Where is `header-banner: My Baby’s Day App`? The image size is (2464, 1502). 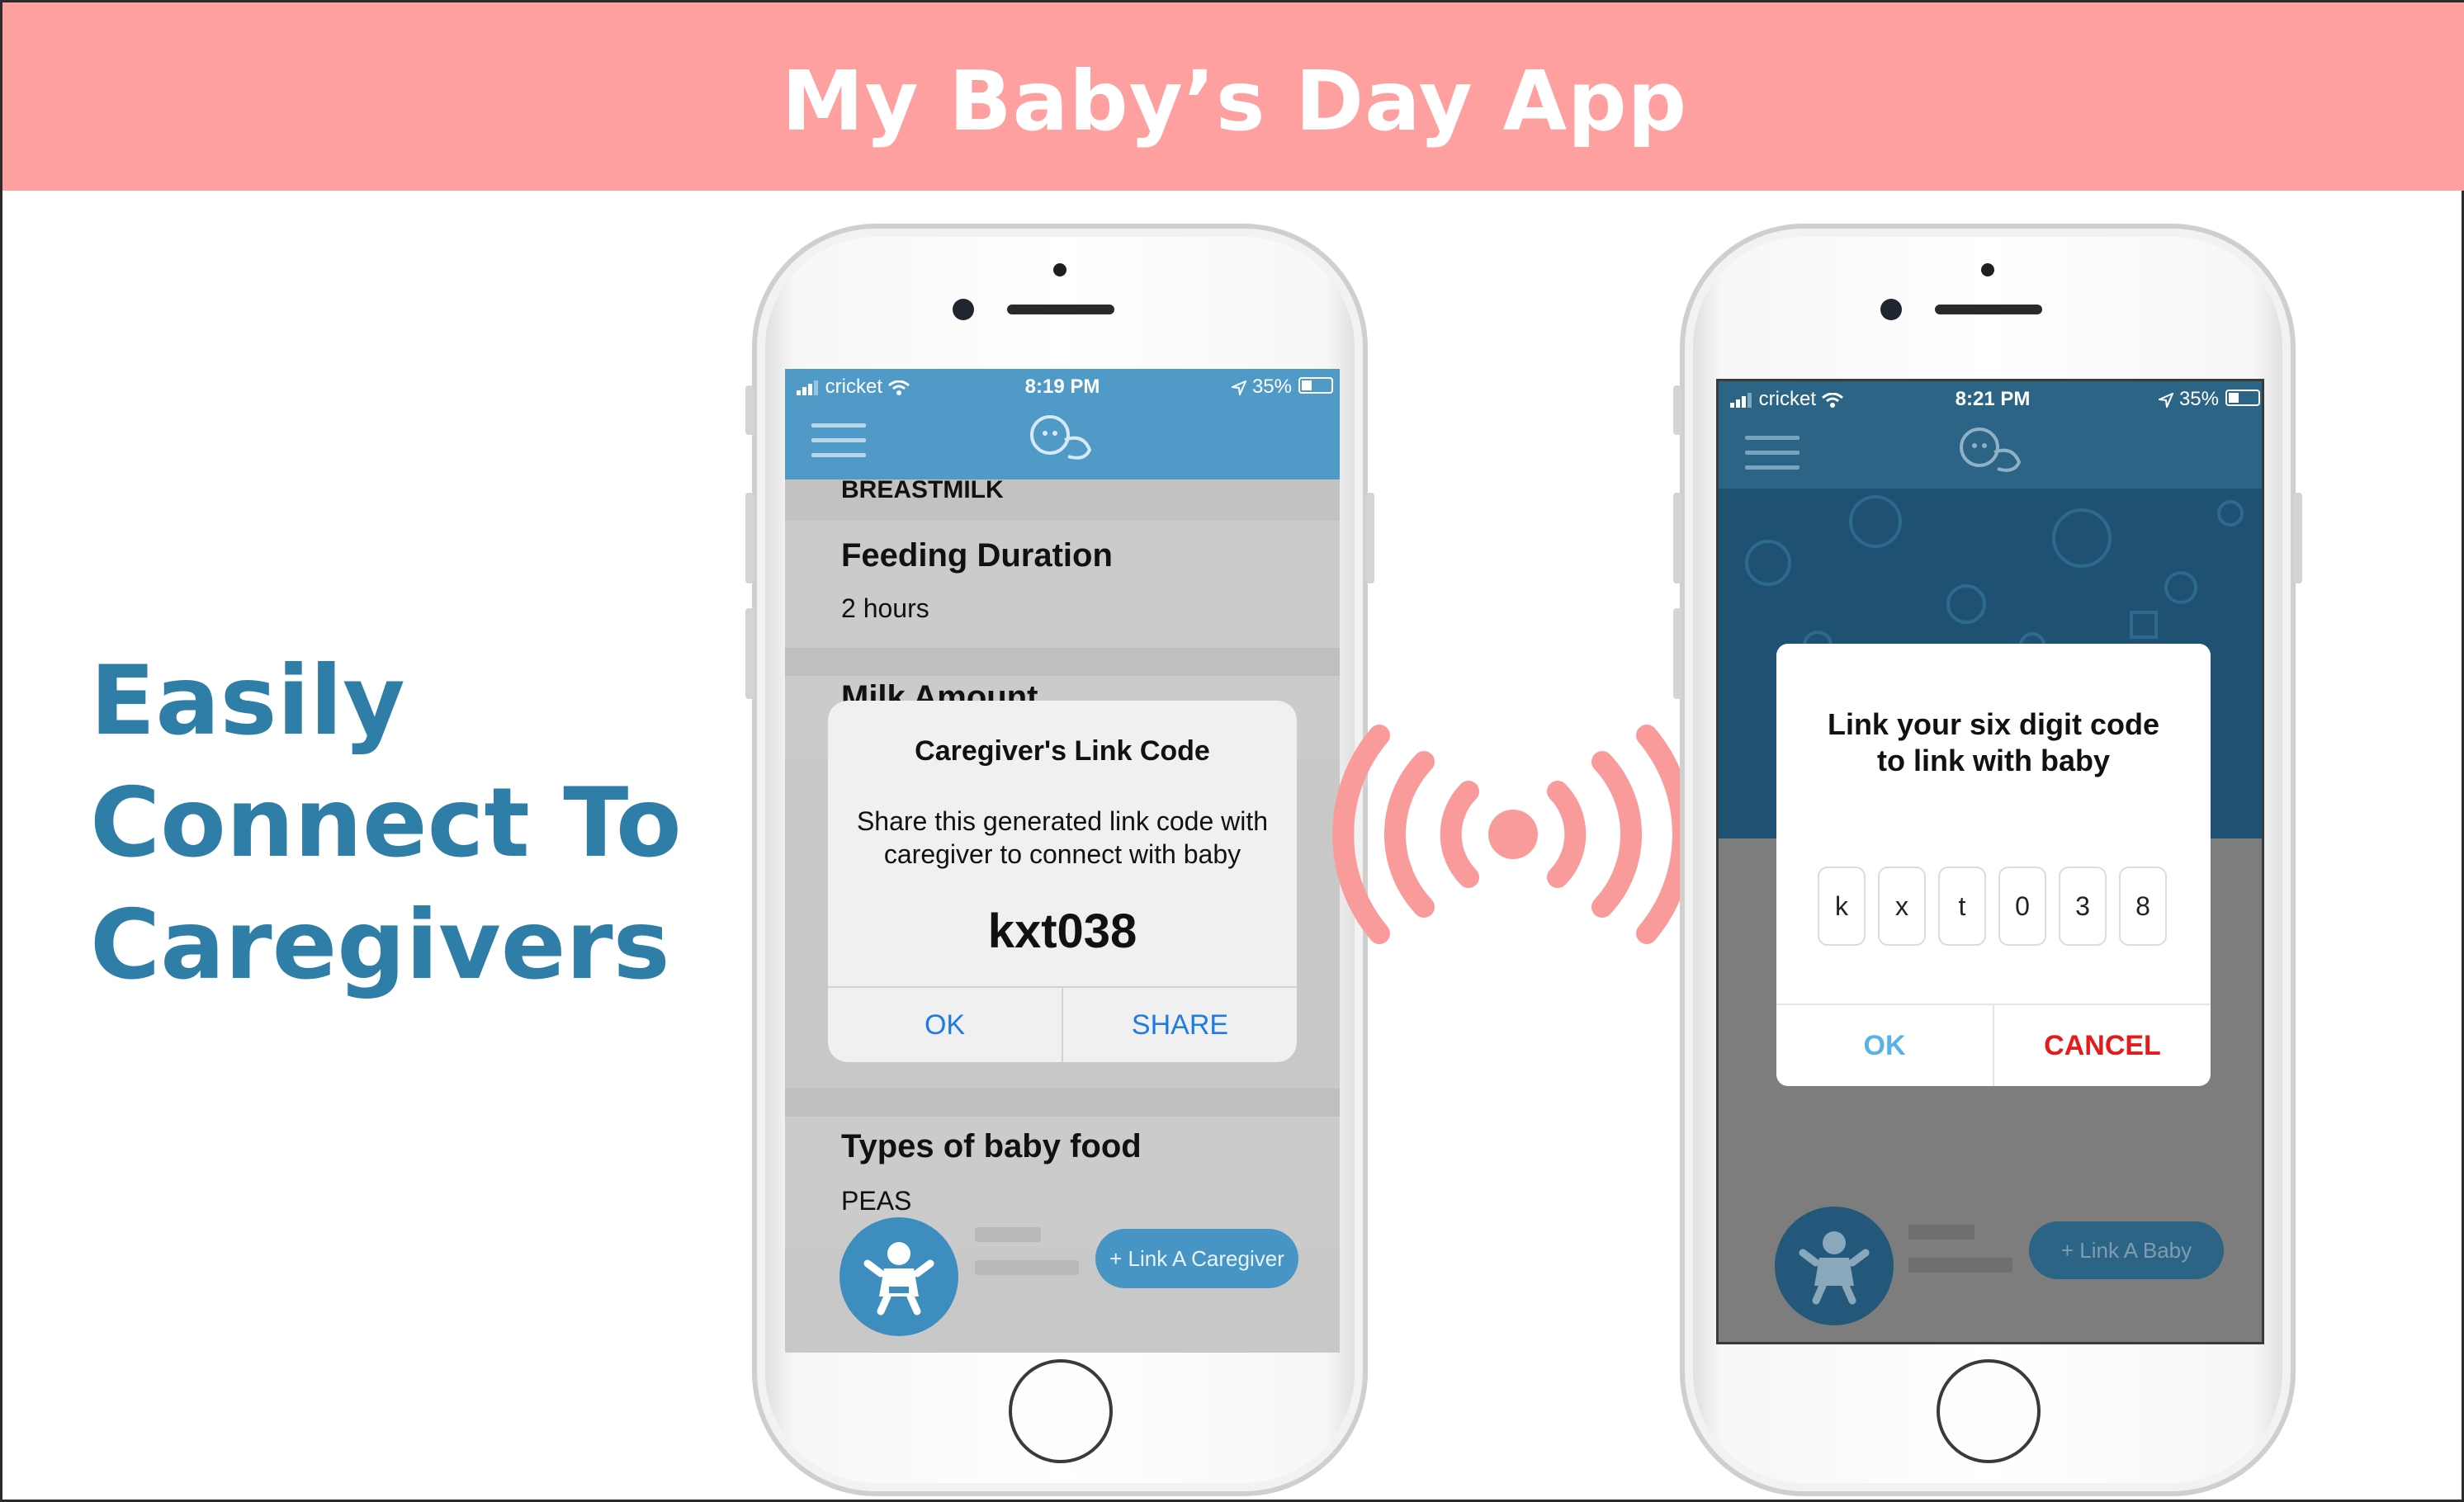
header-banner: My Baby’s Day App is located at coordinates (1233, 96).